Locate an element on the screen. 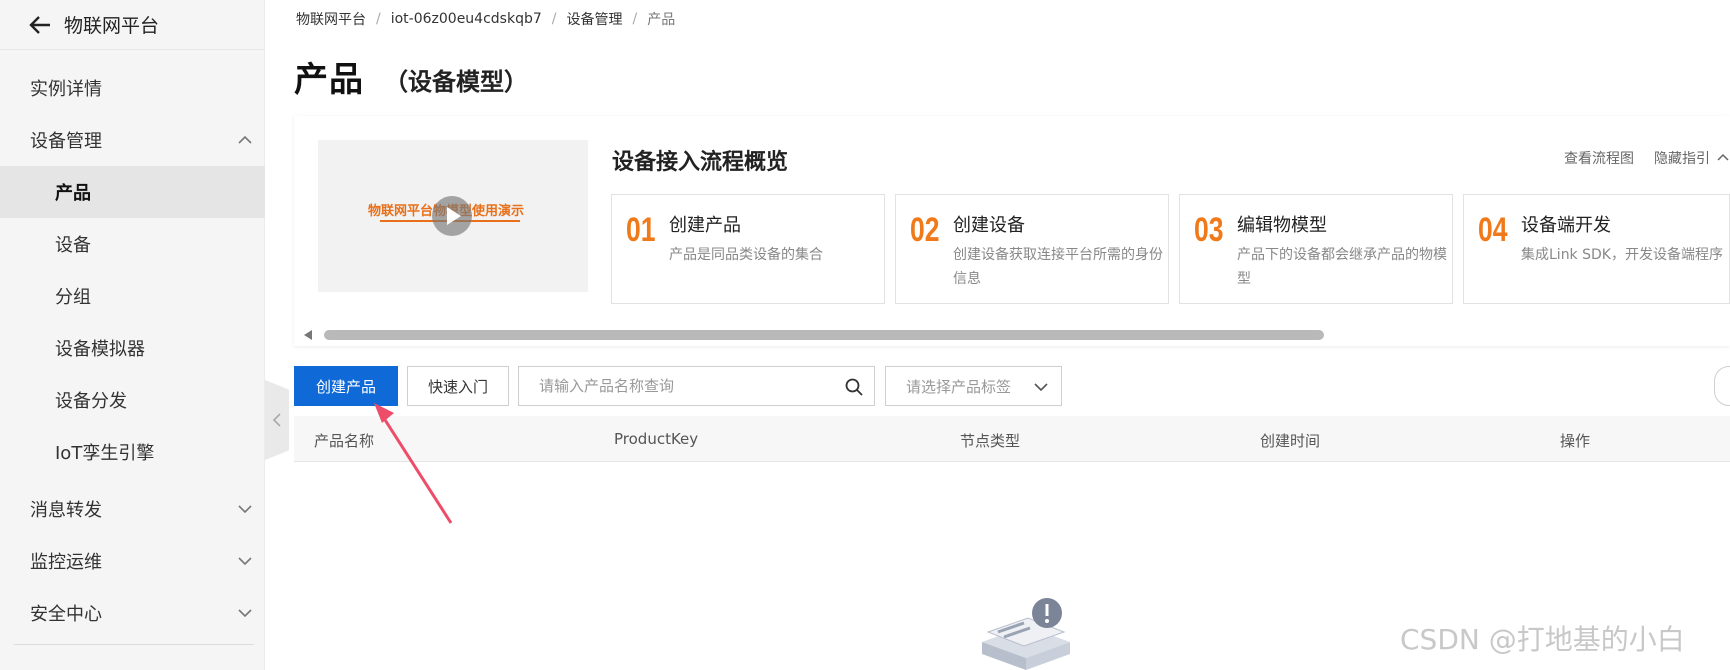 Image resolution: width=1730 pixels, height=670 pixels. horizontal-scrollbar is located at coordinates (1017, 335).